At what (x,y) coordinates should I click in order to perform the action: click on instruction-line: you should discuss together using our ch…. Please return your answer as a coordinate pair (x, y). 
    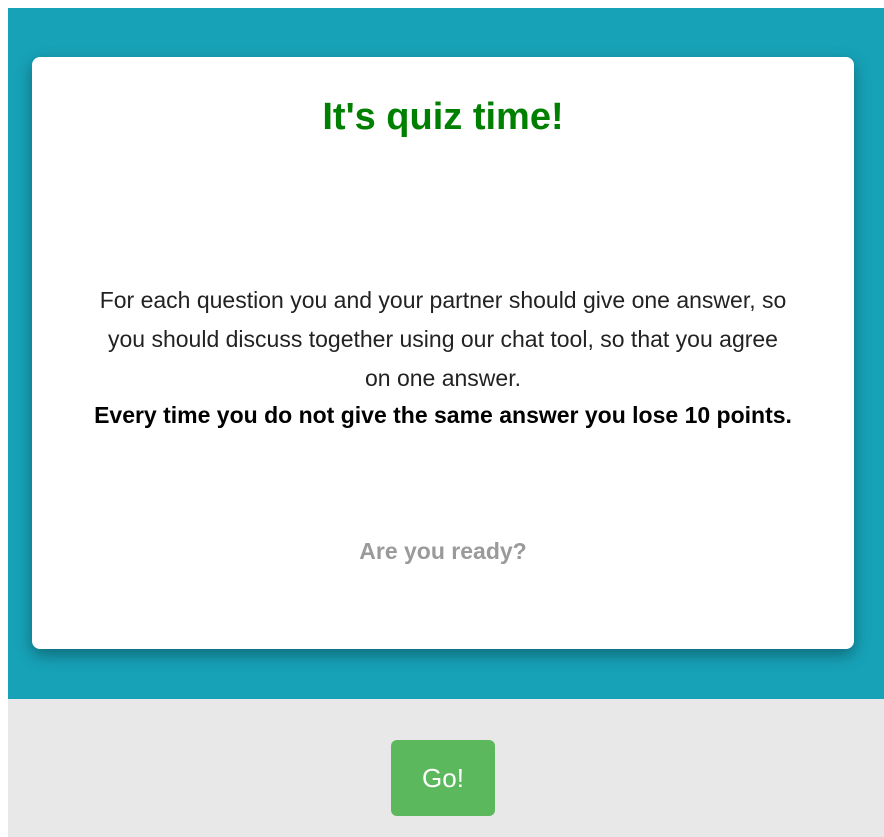
    Looking at the image, I should click on (443, 339).